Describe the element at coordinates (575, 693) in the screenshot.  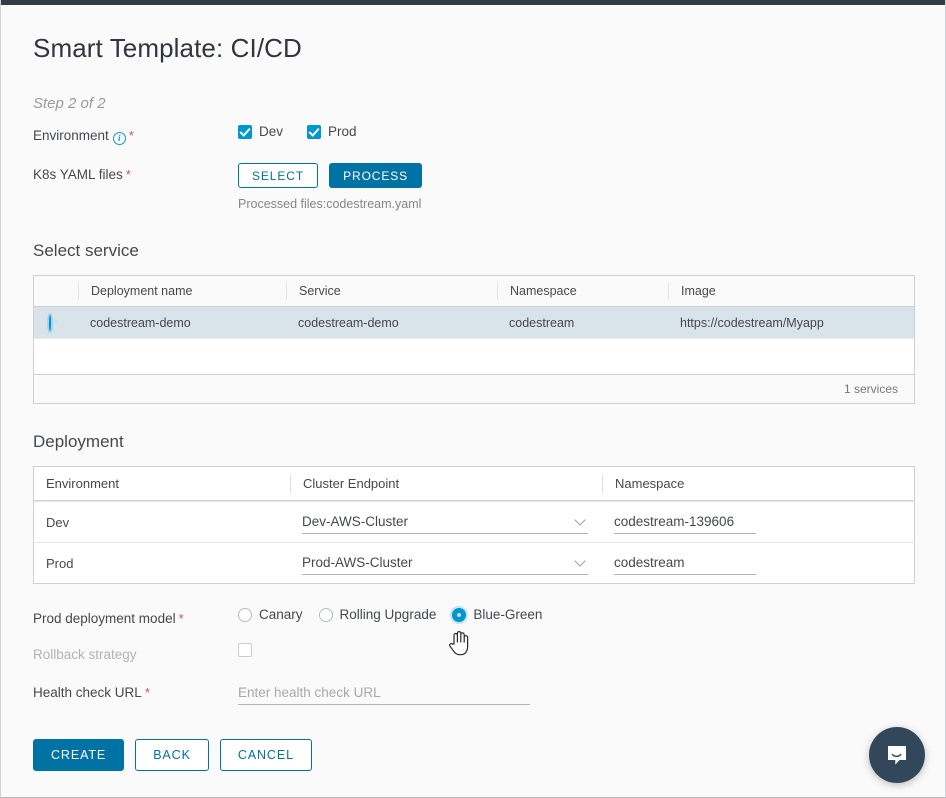
I see `health-check-url-control: Enter health check URL` at that location.